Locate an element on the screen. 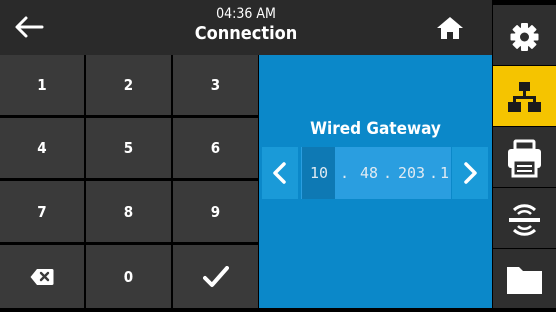 This screenshot has height=312, width=556. chevron-left-icon is located at coordinates (279, 173).